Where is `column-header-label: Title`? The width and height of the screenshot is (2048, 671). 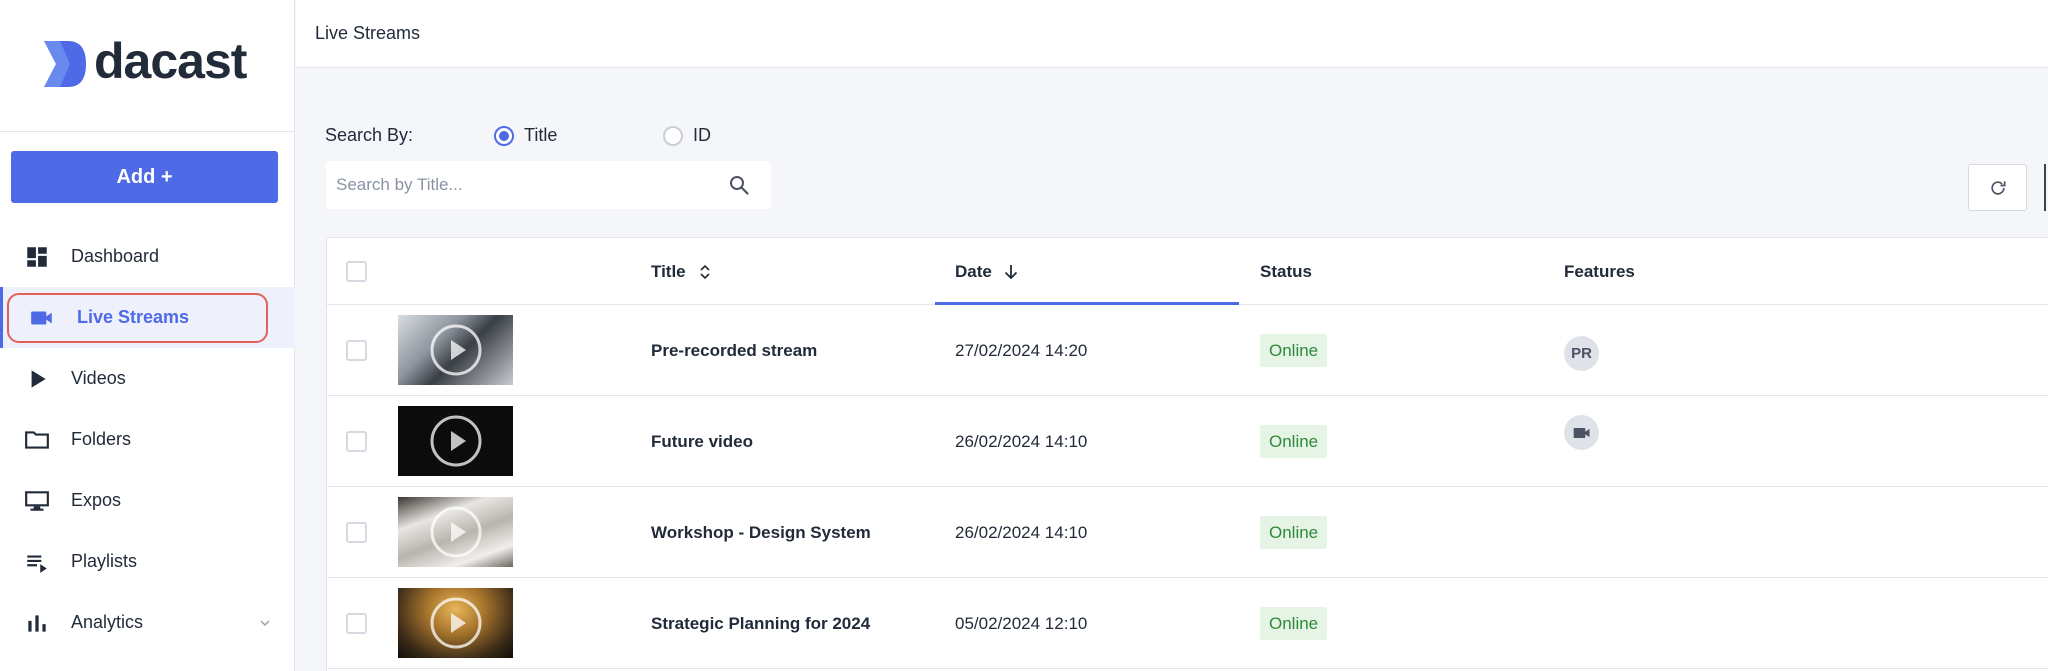
column-header-label: Title is located at coordinates (668, 271).